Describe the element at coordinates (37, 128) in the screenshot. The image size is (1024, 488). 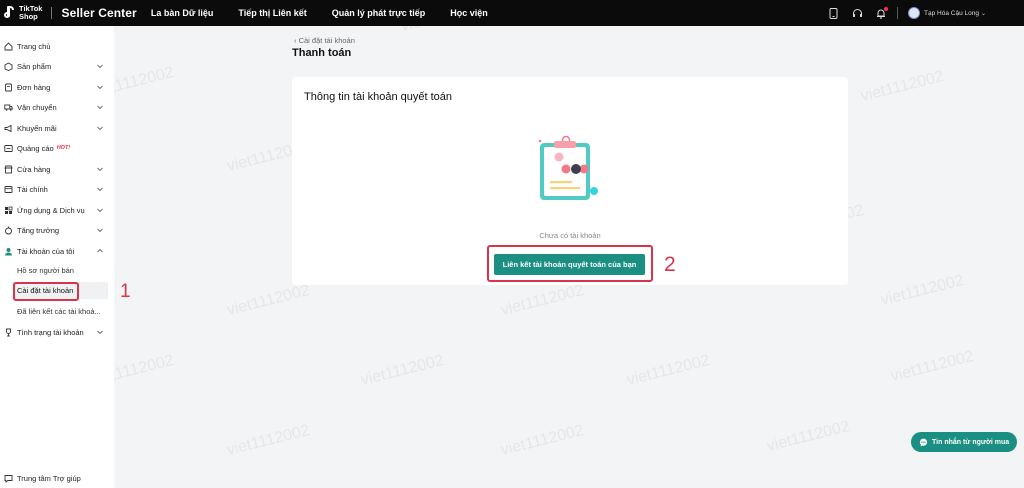
I see `sidebar-item-label: Khuyến mãi` at that location.